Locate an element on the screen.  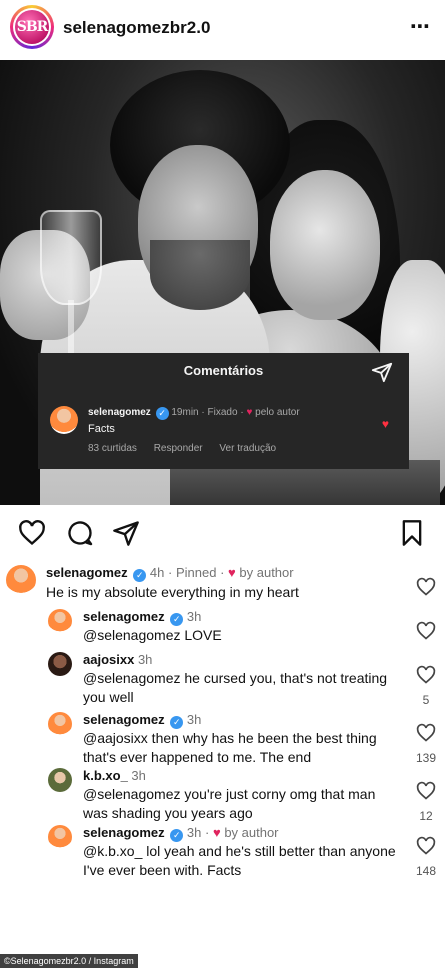
profile-avatar: SBR is located at coordinates (32, 27).